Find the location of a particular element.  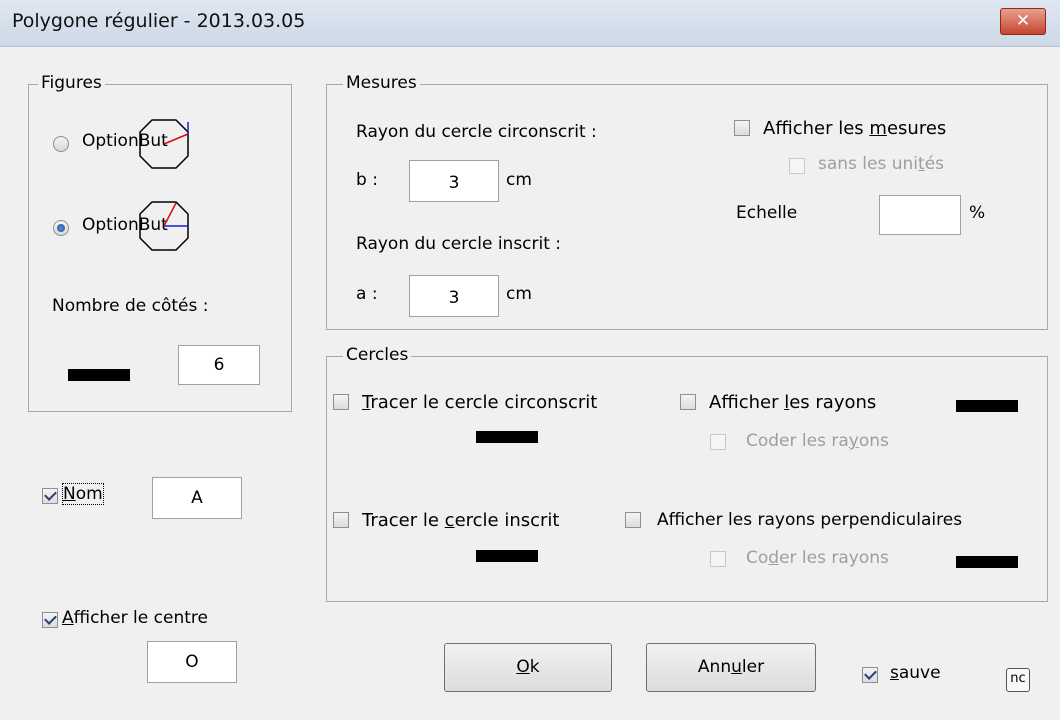

figures-legend: Figures is located at coordinates (71, 83).